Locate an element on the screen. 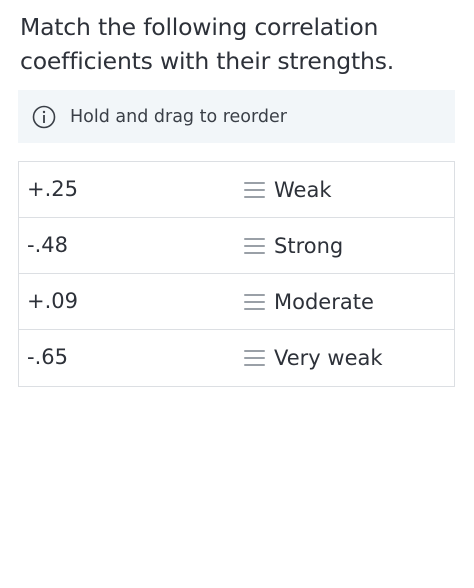 The image size is (474, 588). draggable-strength-item: Moderate is located at coordinates (309, 301).